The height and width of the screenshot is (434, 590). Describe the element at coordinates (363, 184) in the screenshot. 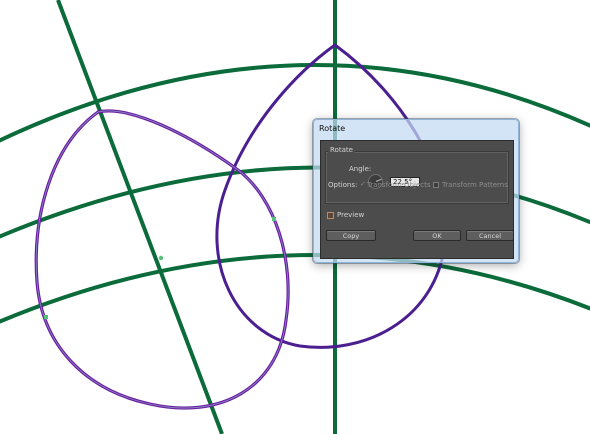

I see `transform-objects-check-icon: ✓` at that location.